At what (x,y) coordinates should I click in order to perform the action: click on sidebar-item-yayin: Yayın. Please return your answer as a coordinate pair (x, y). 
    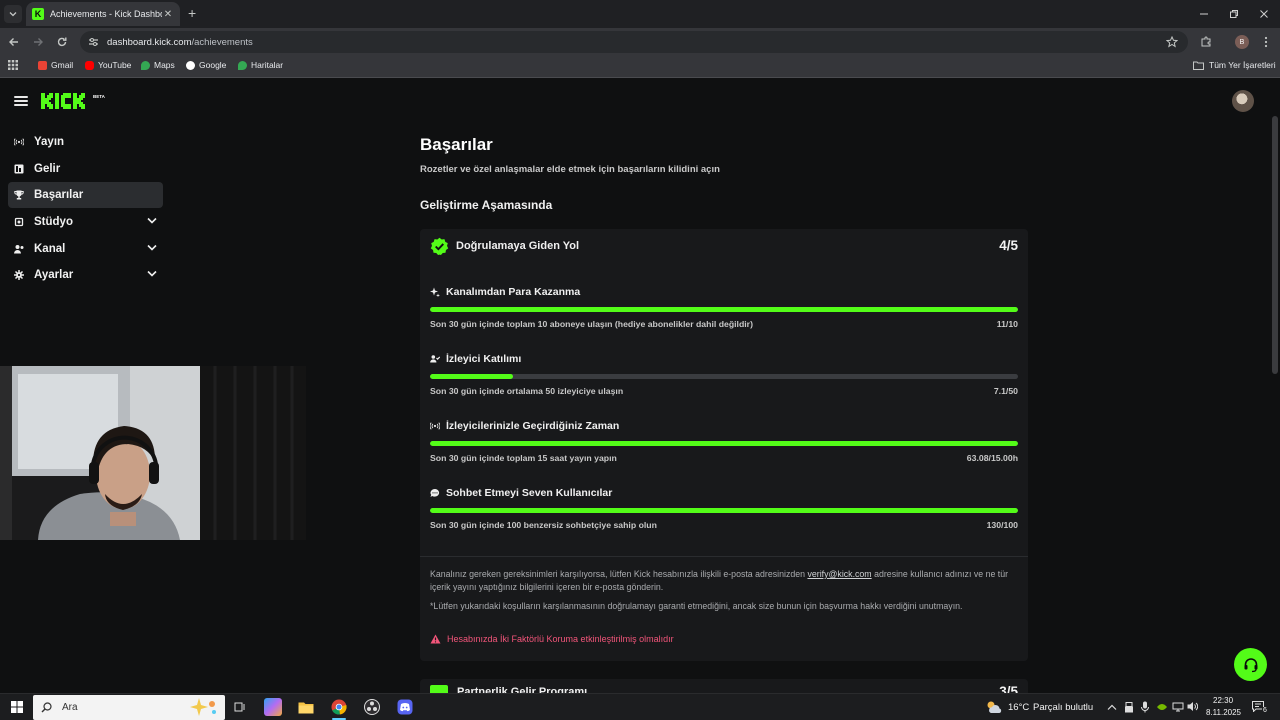
    Looking at the image, I should click on (85, 142).